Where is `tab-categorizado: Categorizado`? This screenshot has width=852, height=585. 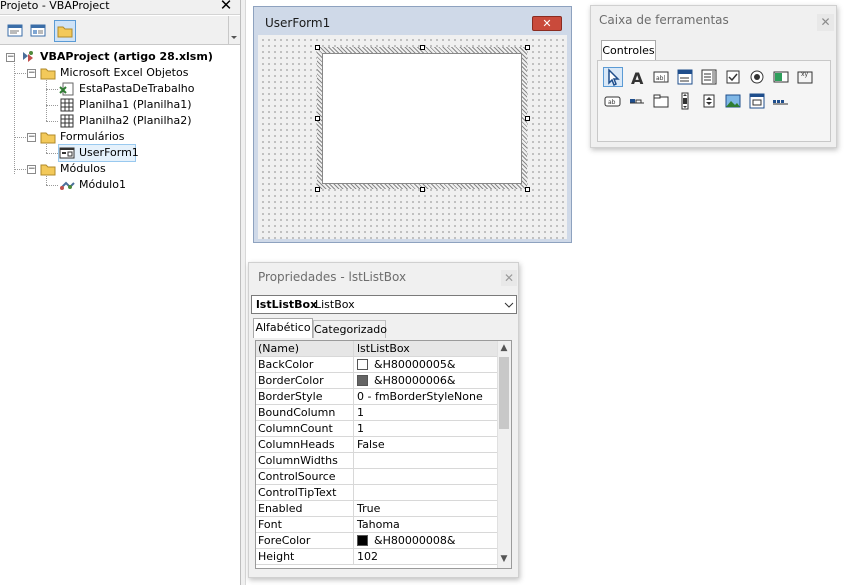 tab-categorizado: Categorizado is located at coordinates (350, 329).